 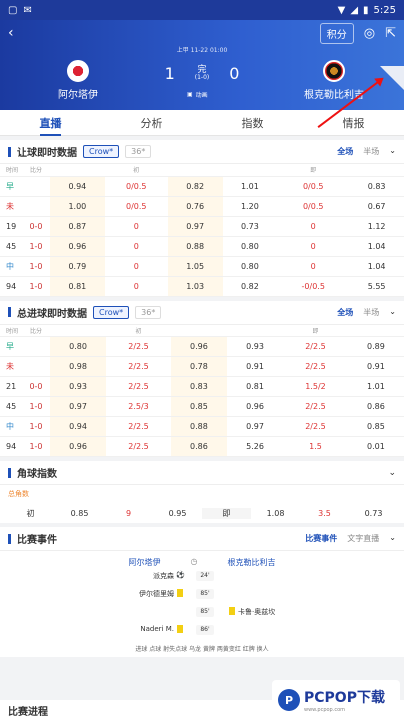 What do you see at coordinates (255, 446) in the screenshot?
I see `table-cell: 5.26` at bounding box center [255, 446].